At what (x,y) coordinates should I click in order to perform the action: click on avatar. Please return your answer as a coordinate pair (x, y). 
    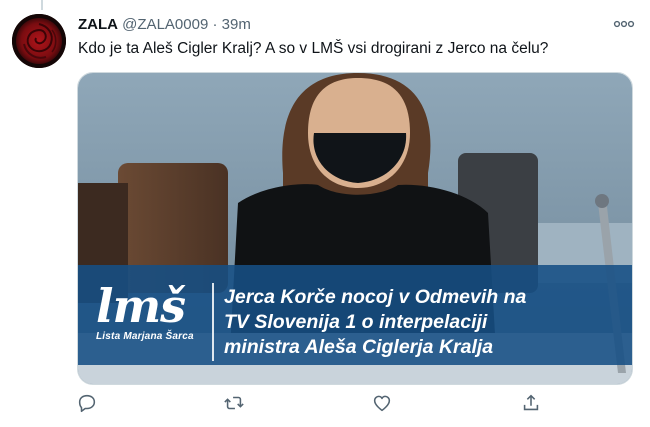
    Looking at the image, I should click on (39, 41).